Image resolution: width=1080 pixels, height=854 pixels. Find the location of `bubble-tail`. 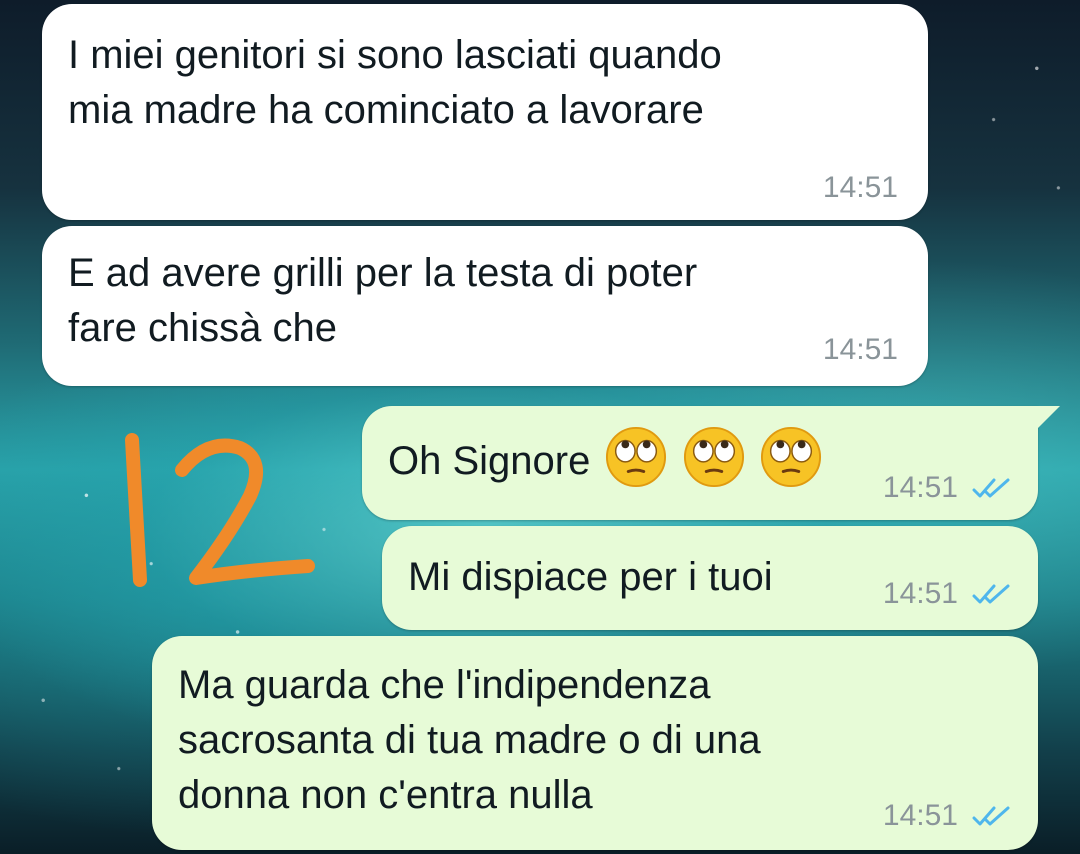

bubble-tail is located at coordinates (1045, 421).